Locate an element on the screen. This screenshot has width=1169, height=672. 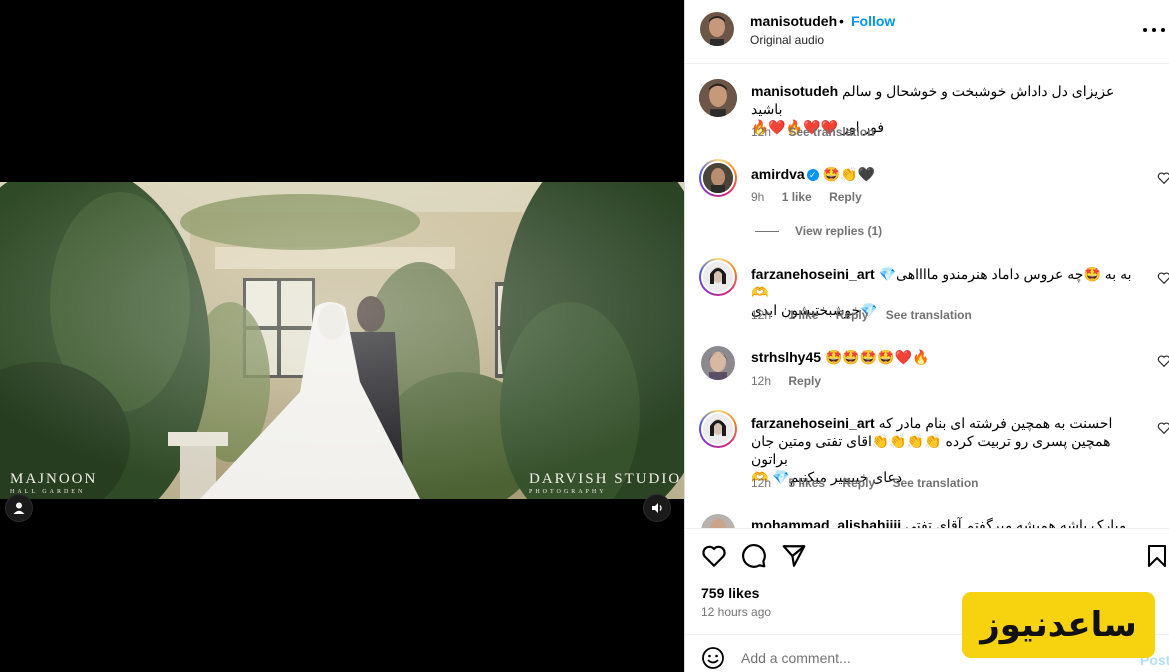
watermark-right-title: DARVISH STUDIO is located at coordinates (605, 479).